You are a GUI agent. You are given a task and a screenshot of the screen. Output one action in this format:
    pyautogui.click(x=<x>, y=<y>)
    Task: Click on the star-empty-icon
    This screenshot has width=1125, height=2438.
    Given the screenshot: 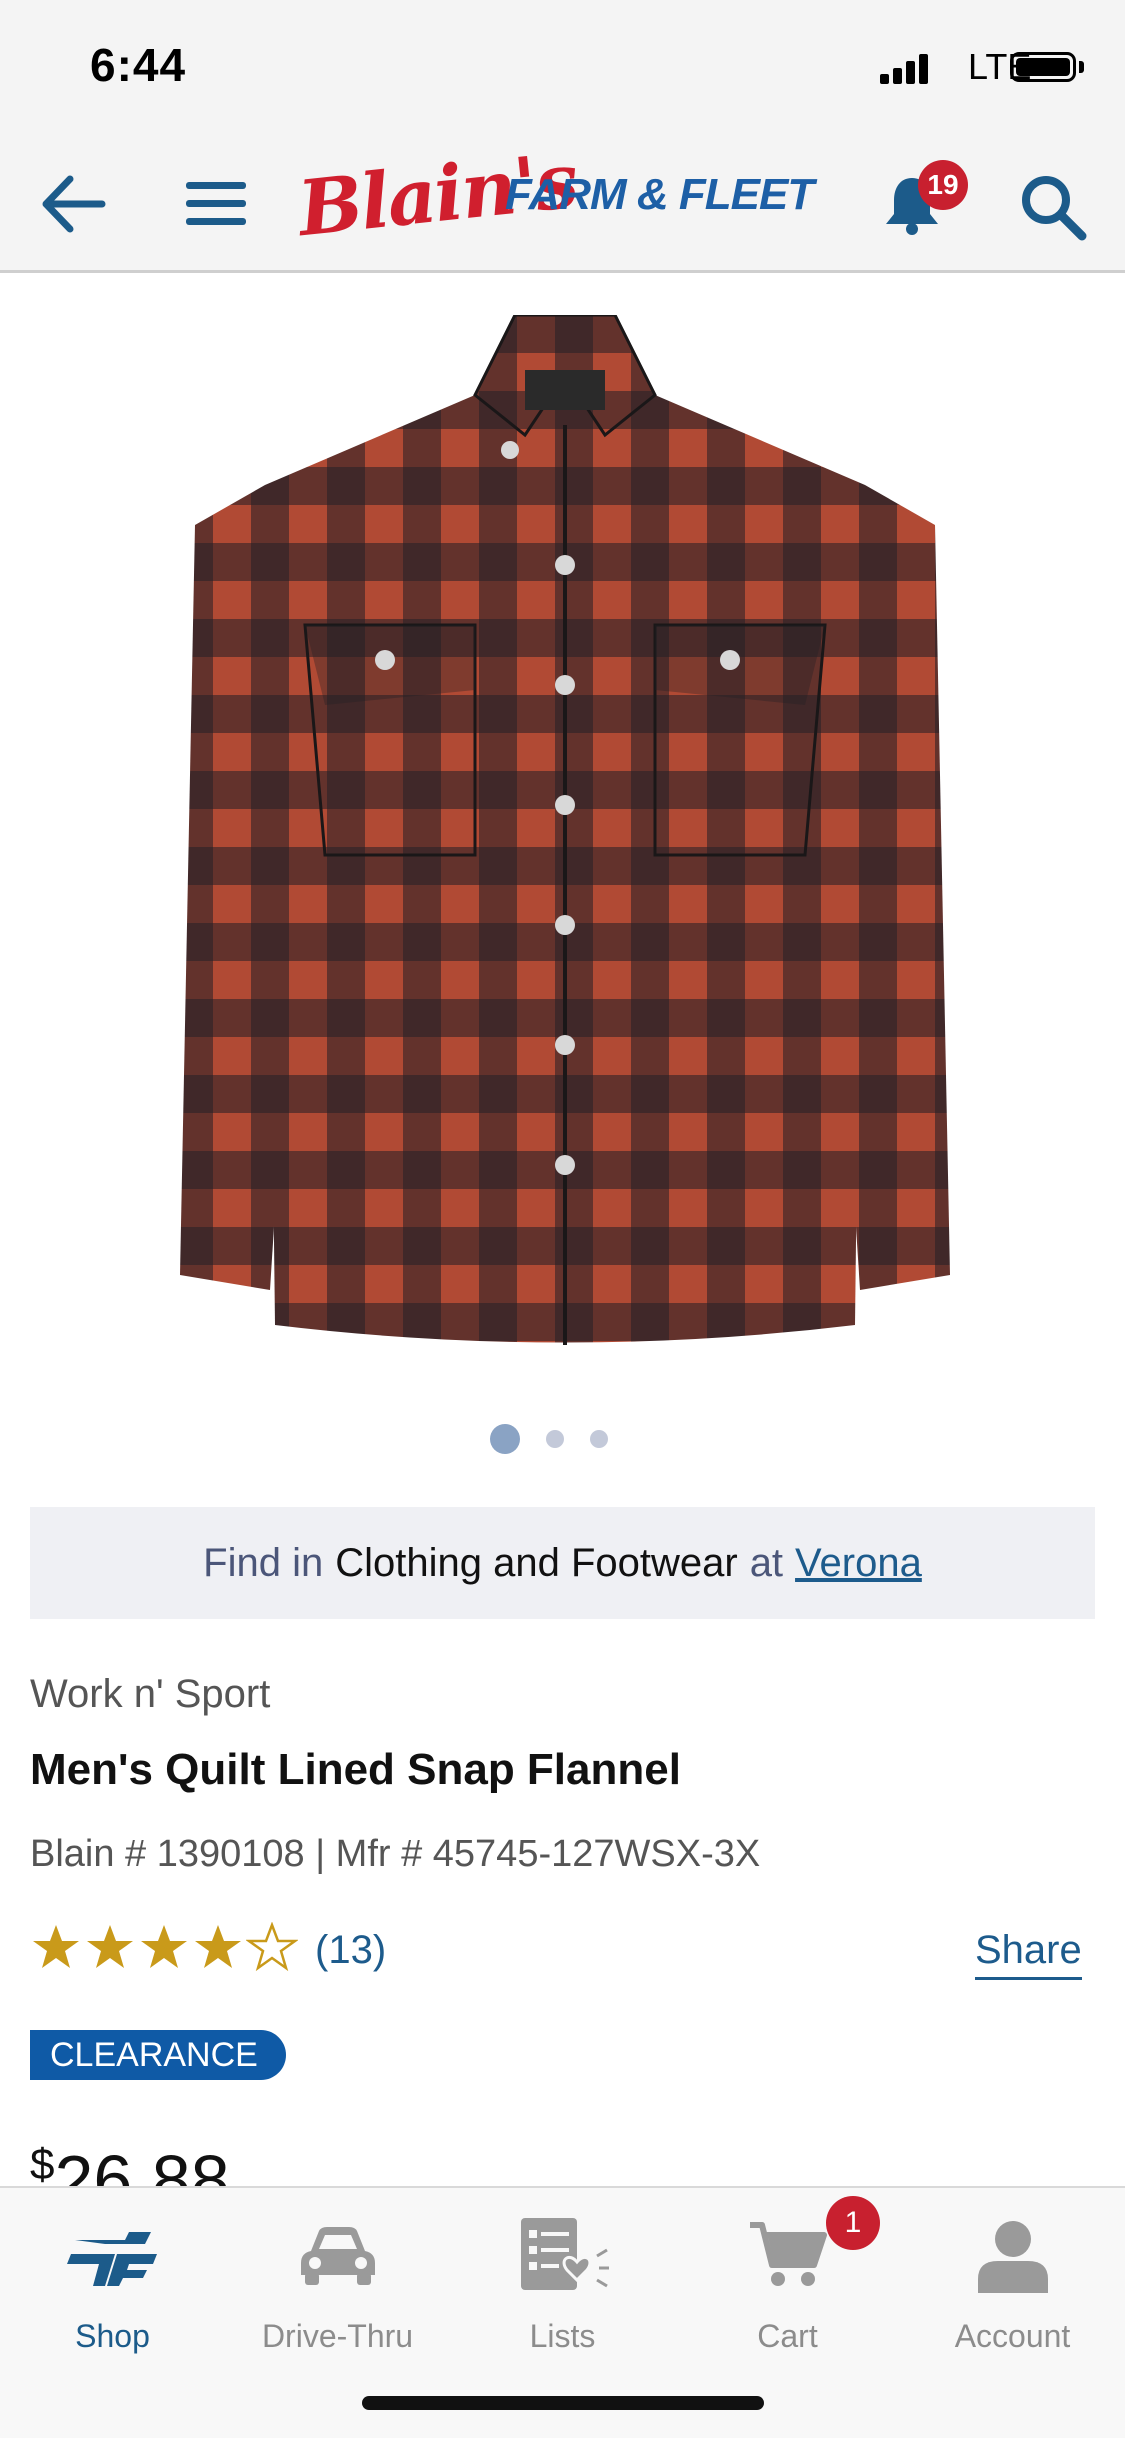 What is the action you would take?
    pyautogui.click(x=272, y=1947)
    